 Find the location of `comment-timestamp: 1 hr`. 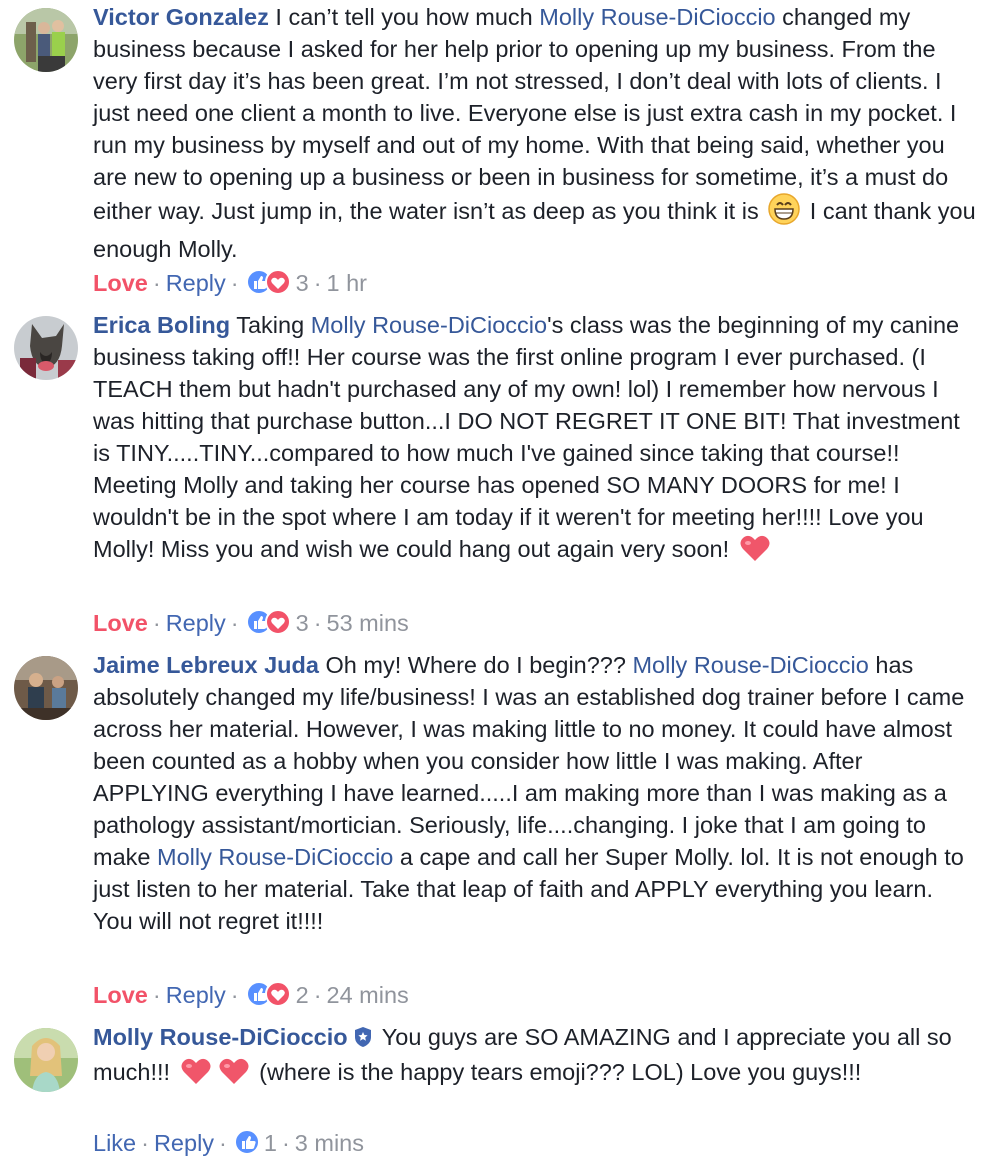

comment-timestamp: 1 hr is located at coordinates (347, 283).